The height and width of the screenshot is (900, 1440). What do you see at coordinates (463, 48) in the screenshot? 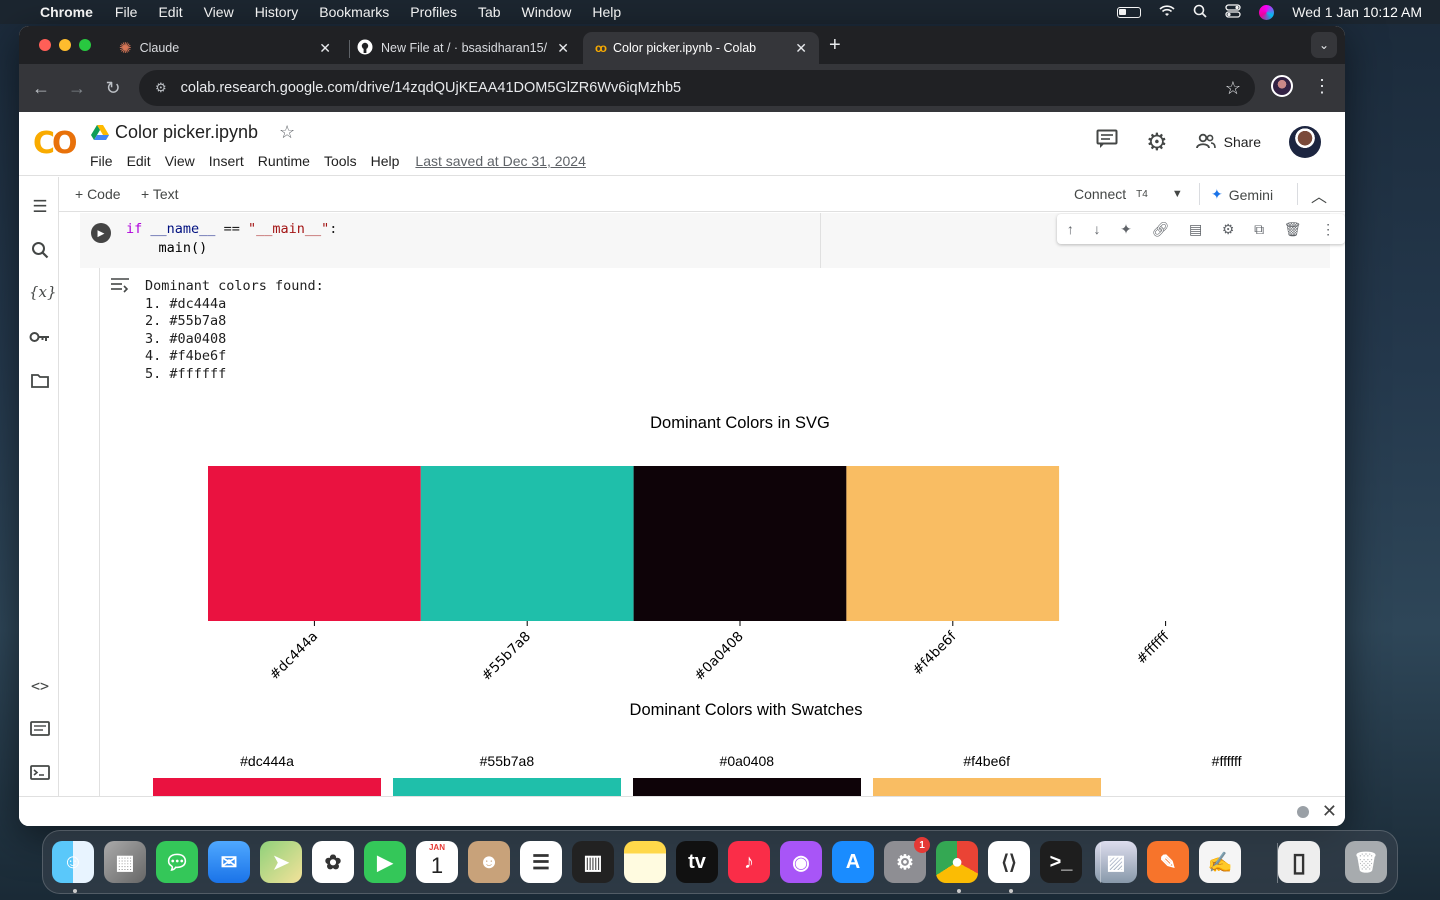
I see `tab-github: New File at / · bsasidharan15/ ✕` at bounding box center [463, 48].